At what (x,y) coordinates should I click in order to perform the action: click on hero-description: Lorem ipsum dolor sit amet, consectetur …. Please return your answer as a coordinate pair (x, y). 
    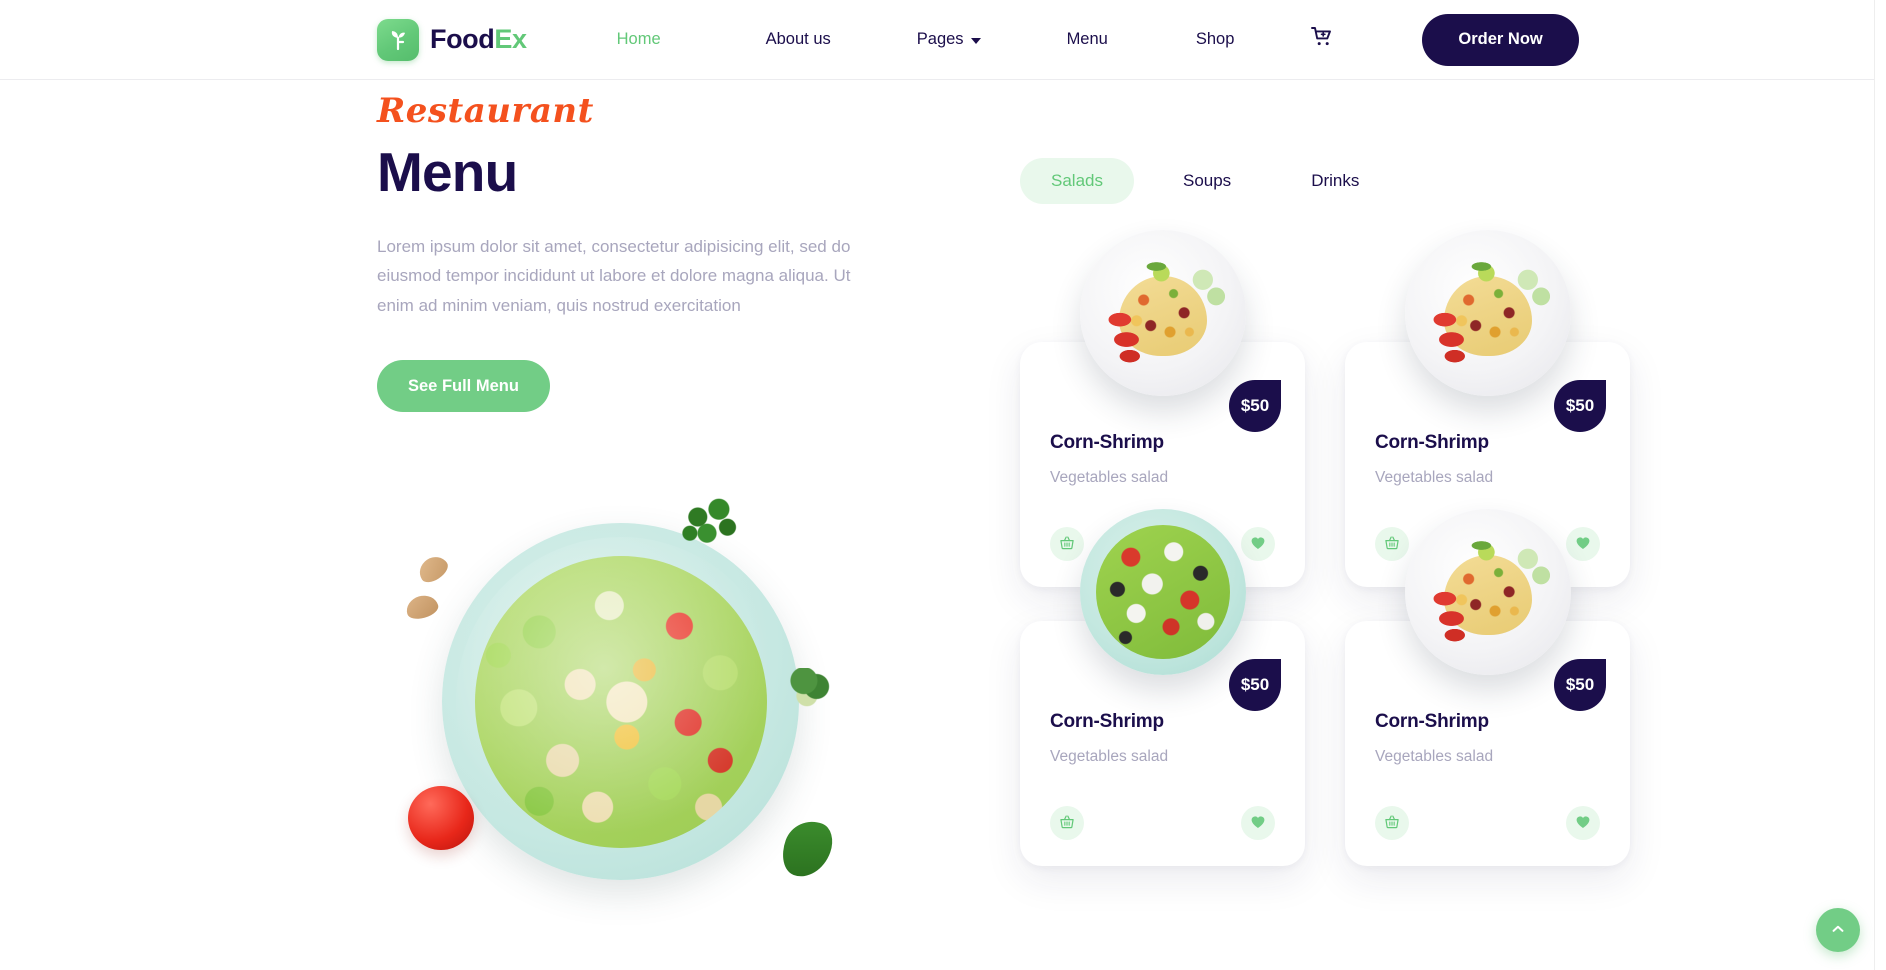
    Looking at the image, I should click on (614, 276).